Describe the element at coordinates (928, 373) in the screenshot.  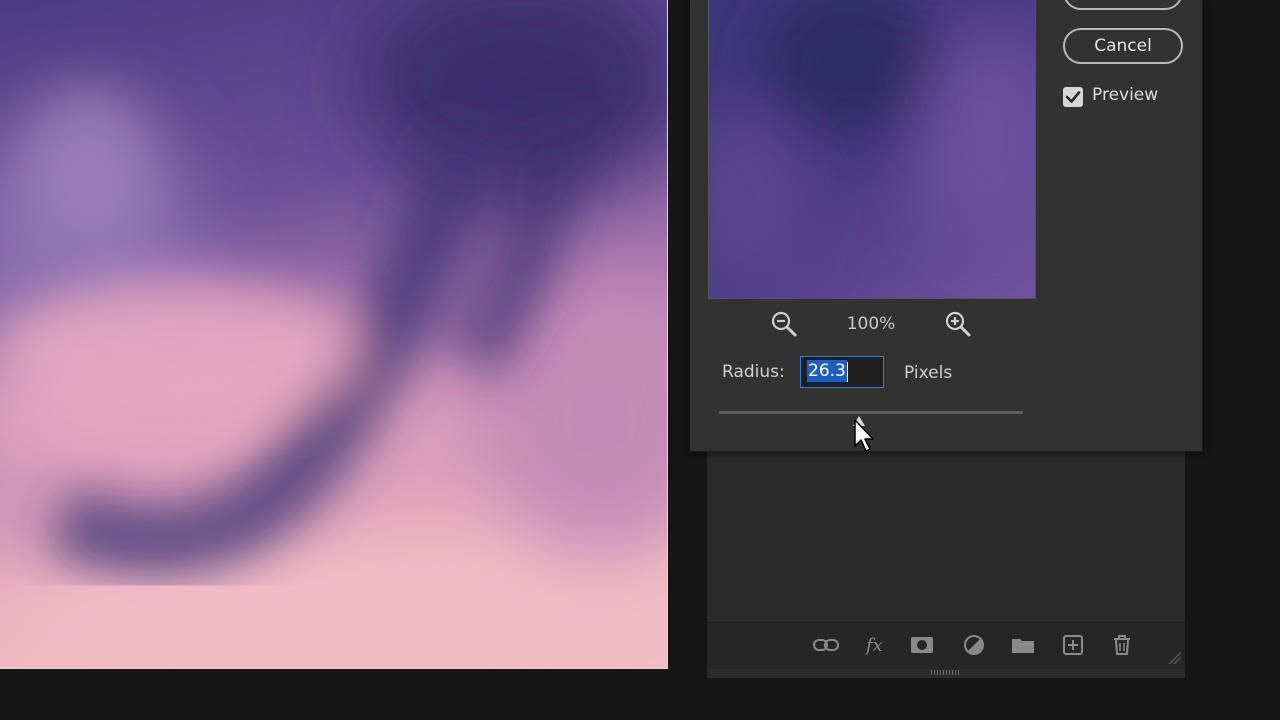
I see `radius-unit: Pixels` at that location.